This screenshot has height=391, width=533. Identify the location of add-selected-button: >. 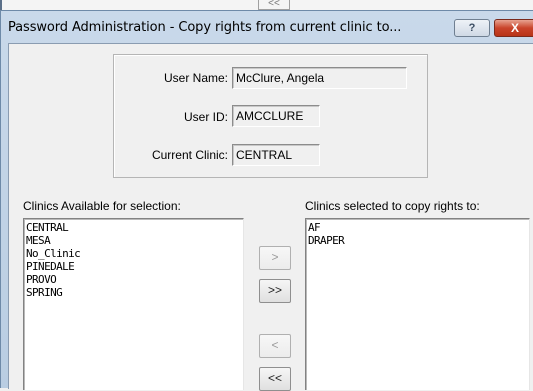
(275, 258).